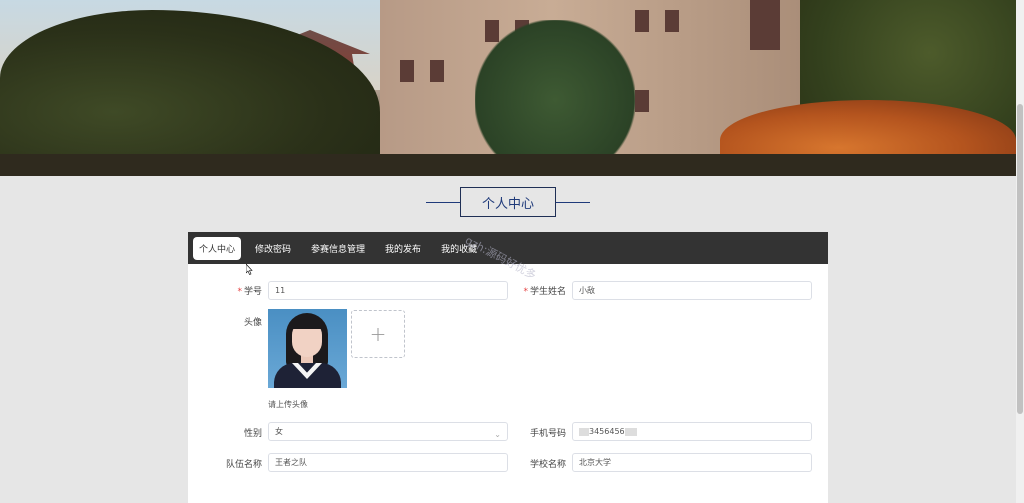 The image size is (1024, 503). I want to click on page-title-section: 个人中心, so click(508, 202).